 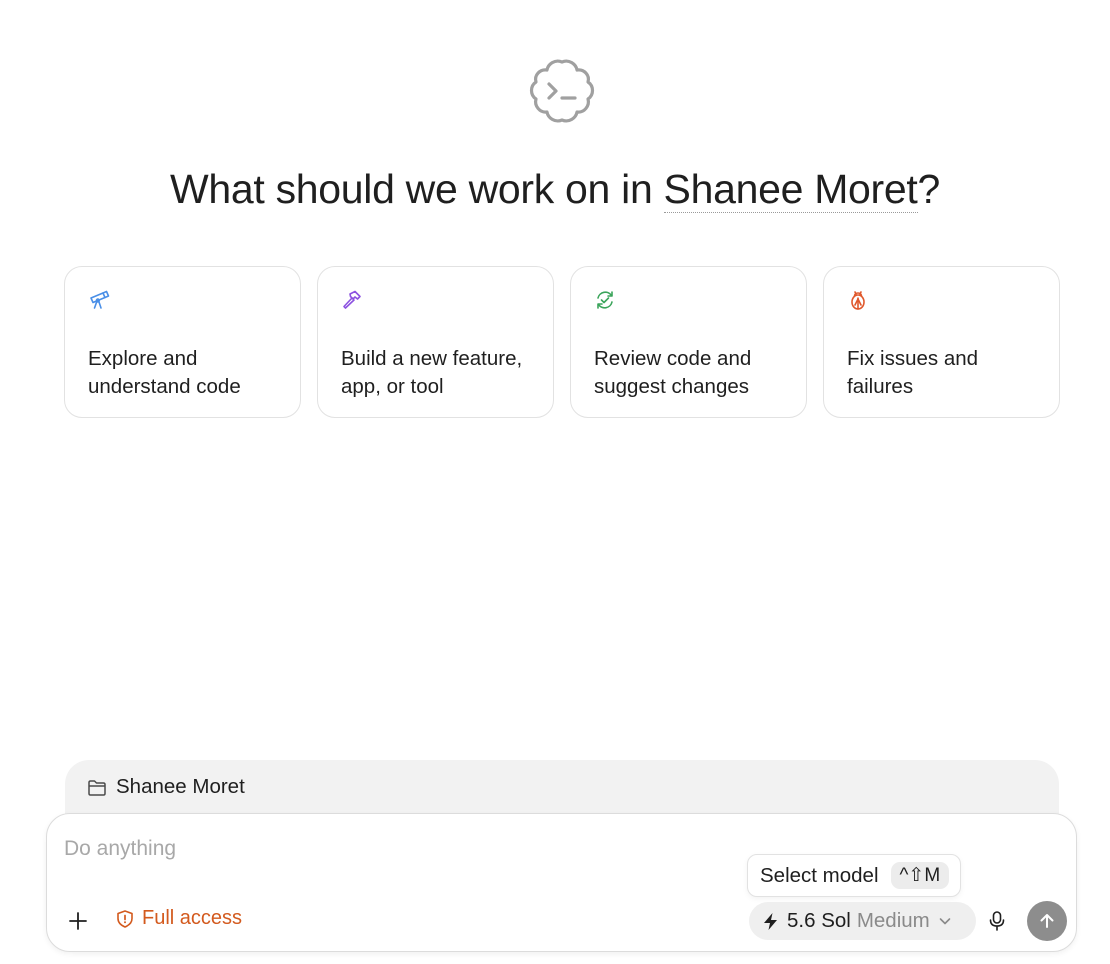 I want to click on chevron-down-icon, so click(x=945, y=921).